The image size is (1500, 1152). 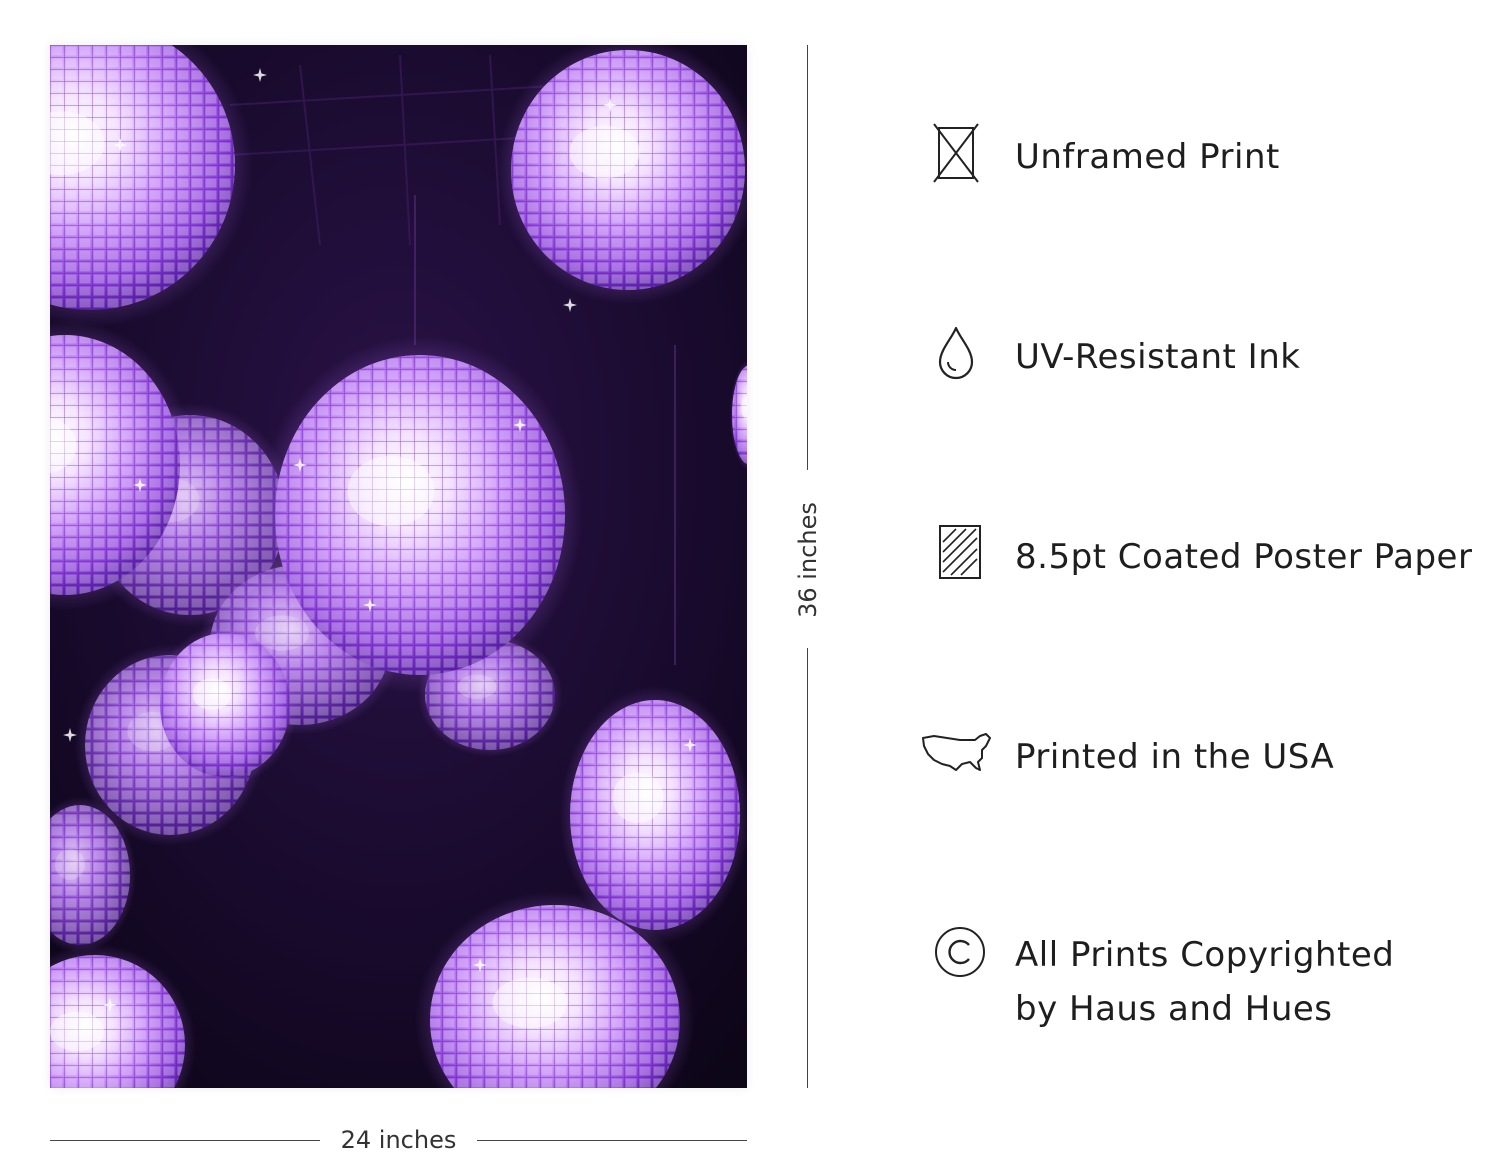 I want to click on feature-label: 8.5pt Coated Poster Paper, so click(x=1244, y=557).